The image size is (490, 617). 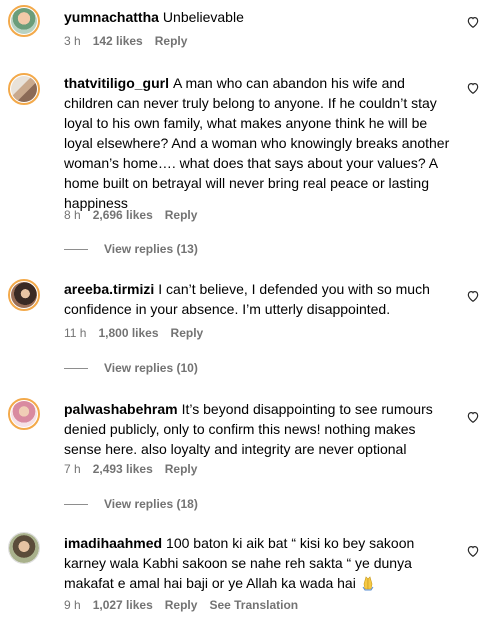 I want to click on pray-emoji-icon, so click(x=368, y=583).